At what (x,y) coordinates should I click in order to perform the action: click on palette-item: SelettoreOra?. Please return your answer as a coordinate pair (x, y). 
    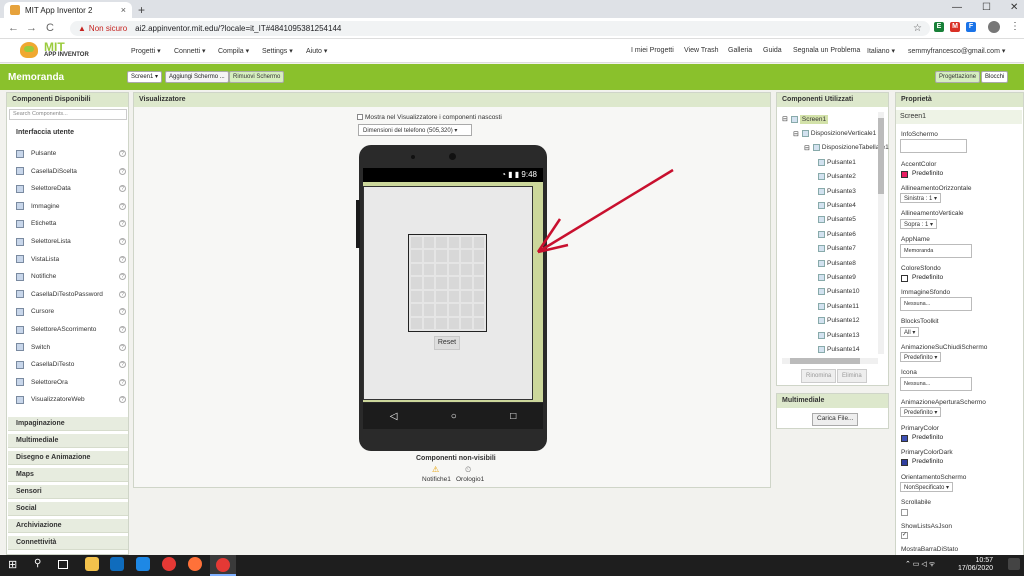
    Looking at the image, I should click on (71, 382).